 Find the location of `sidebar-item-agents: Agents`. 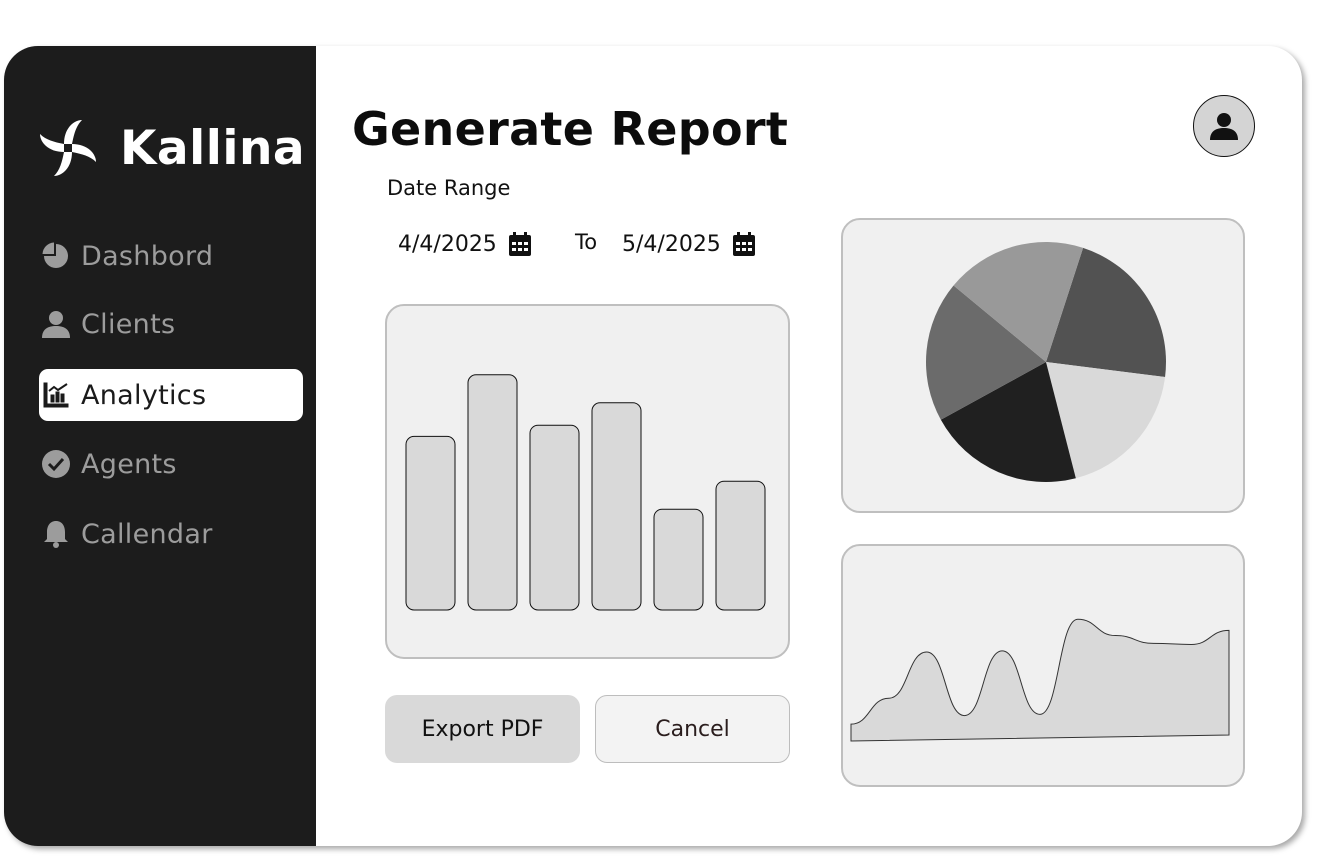

sidebar-item-agents: Agents is located at coordinates (171, 464).